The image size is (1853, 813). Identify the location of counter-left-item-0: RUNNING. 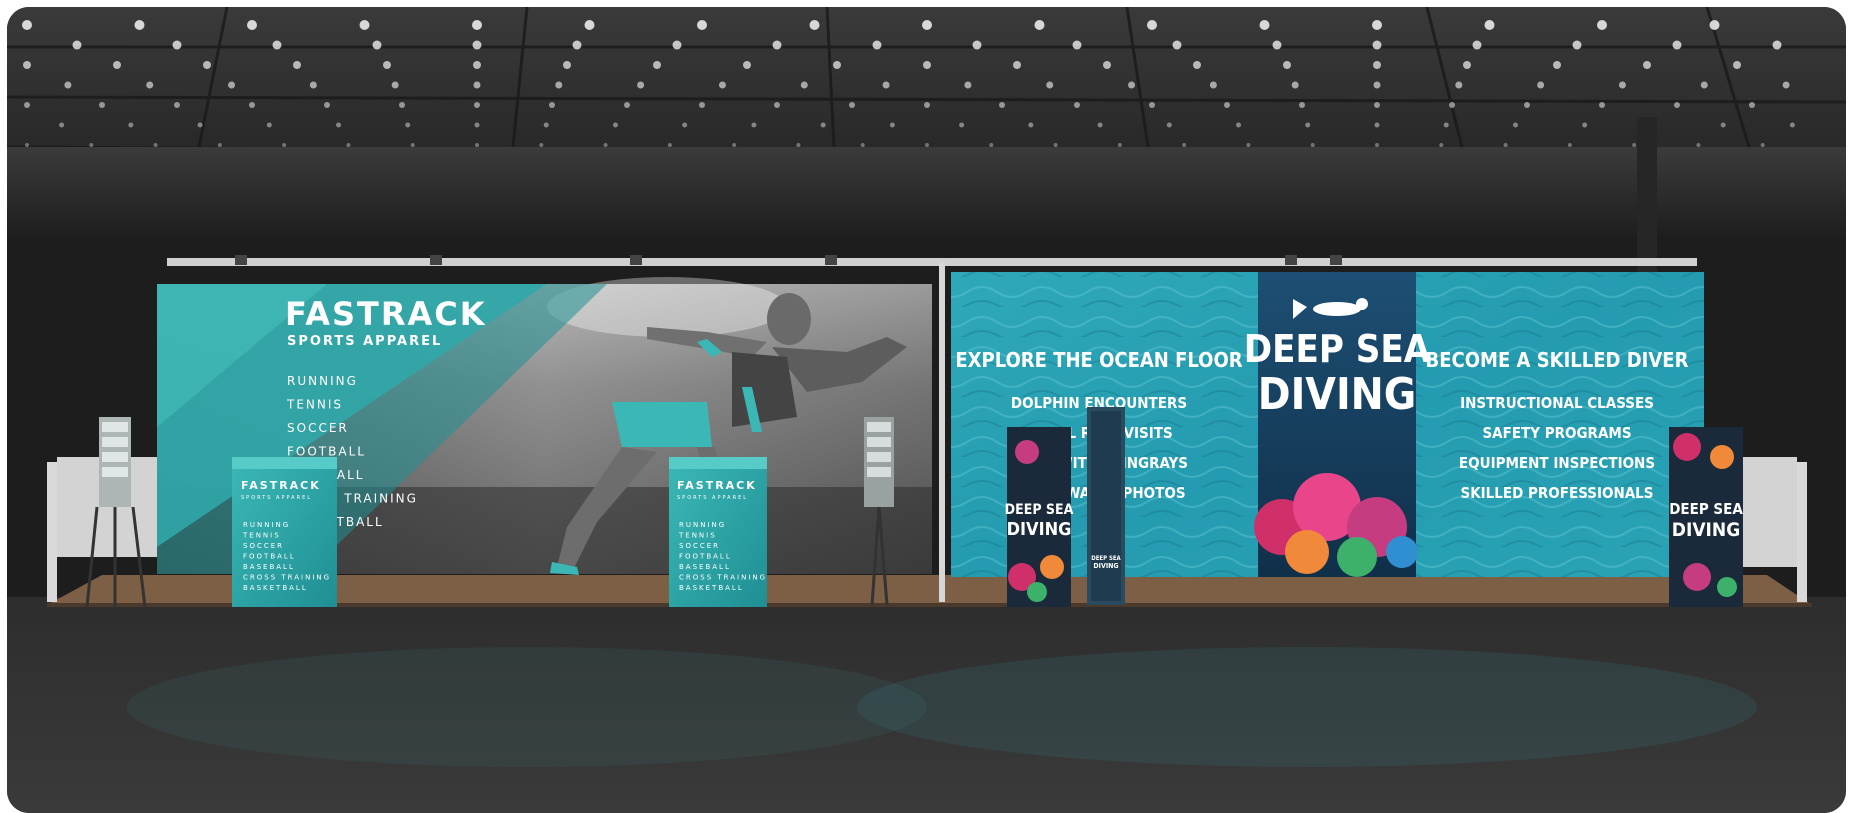
(266, 525).